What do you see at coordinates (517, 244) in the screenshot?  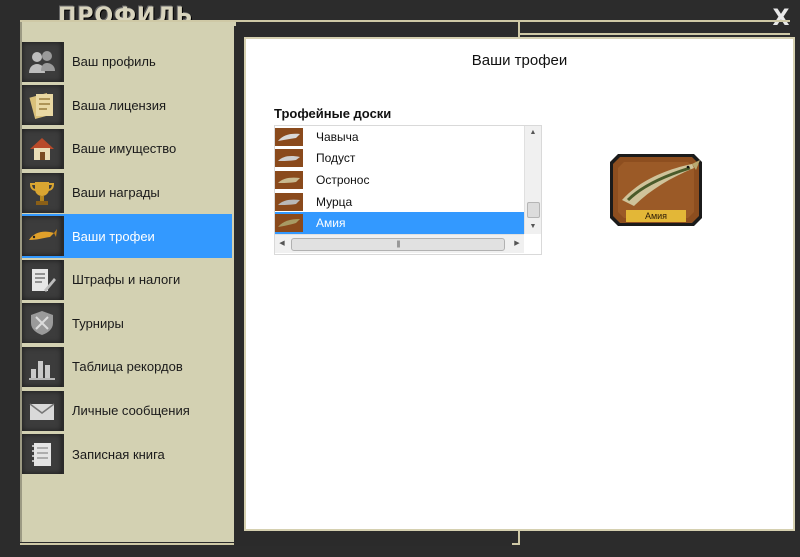 I see `scroll-right-icon: ▶` at bounding box center [517, 244].